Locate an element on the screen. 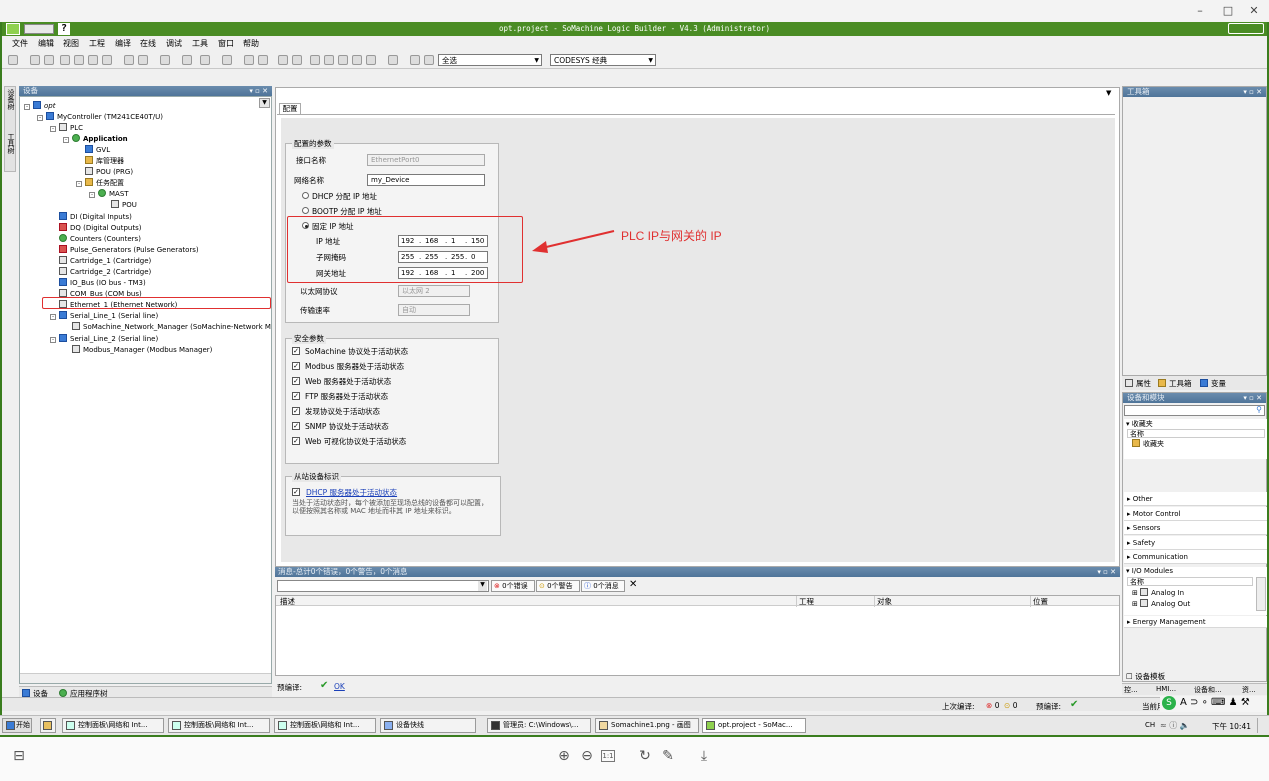 Image resolution: width=1269 pixels, height=781 pixels. layout-icon: ⊟ is located at coordinates (19, 756).